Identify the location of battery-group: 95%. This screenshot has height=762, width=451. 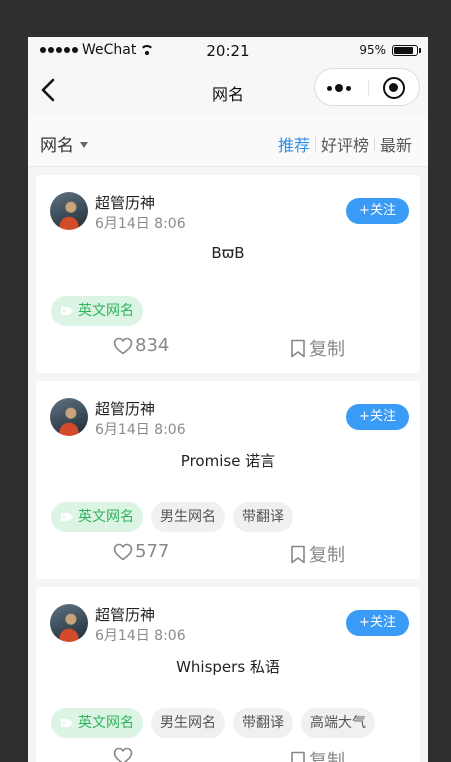
(390, 50).